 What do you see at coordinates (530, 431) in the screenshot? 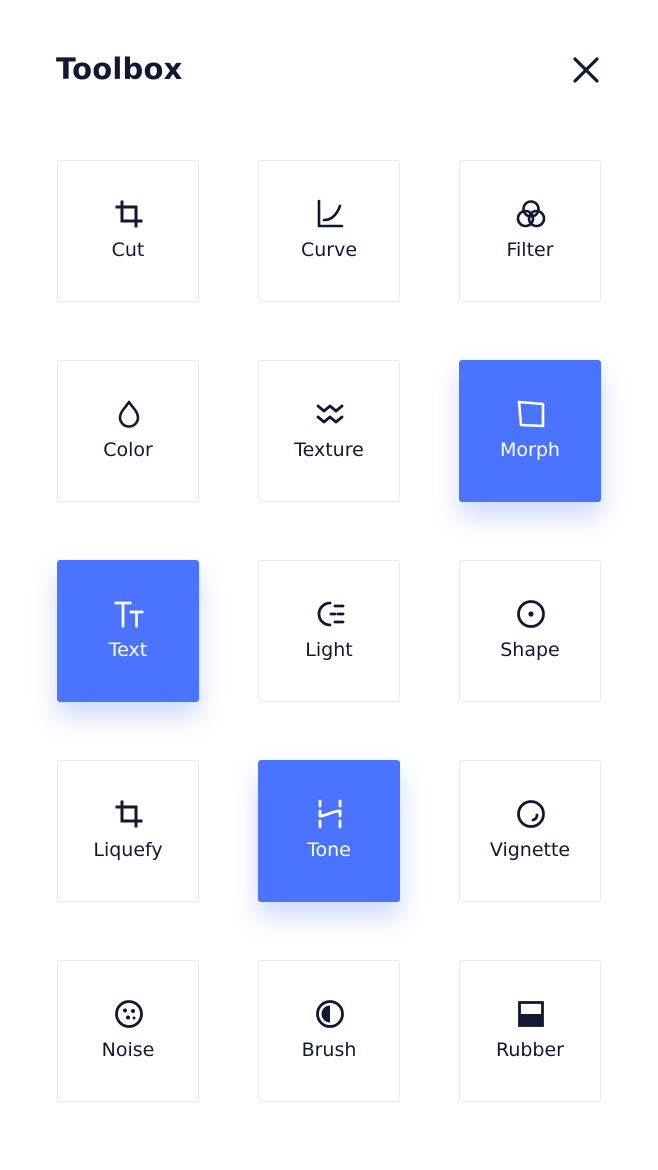
I see `tool-morph: Morph` at bounding box center [530, 431].